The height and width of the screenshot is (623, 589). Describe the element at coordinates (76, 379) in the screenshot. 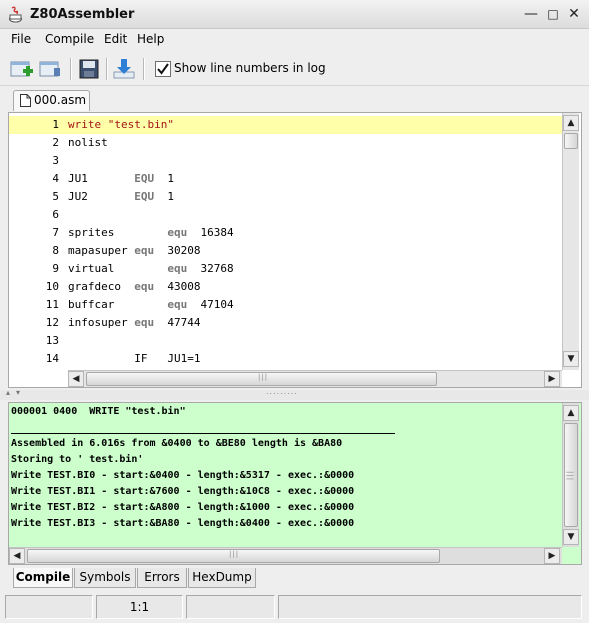

I see `scroll-left-button: ◀` at that location.